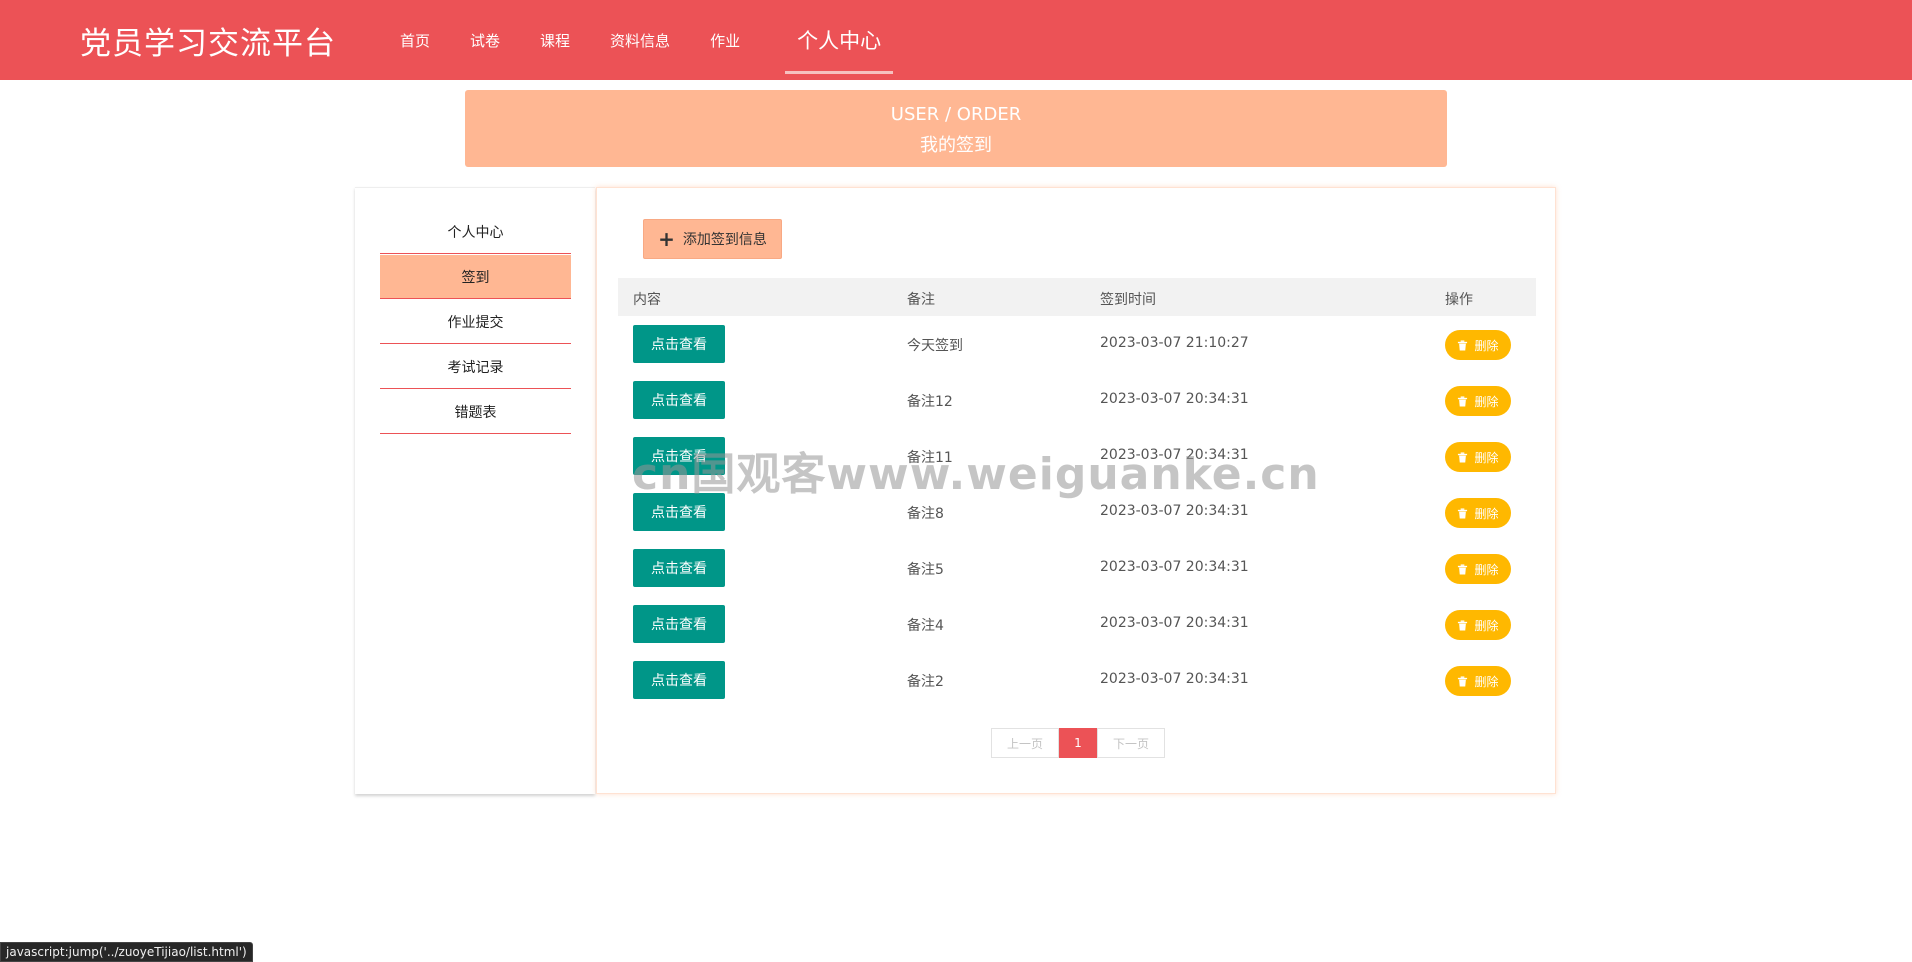  What do you see at coordinates (956, 145) in the screenshot?
I see `banner-chinese-title: 我的签到` at bounding box center [956, 145].